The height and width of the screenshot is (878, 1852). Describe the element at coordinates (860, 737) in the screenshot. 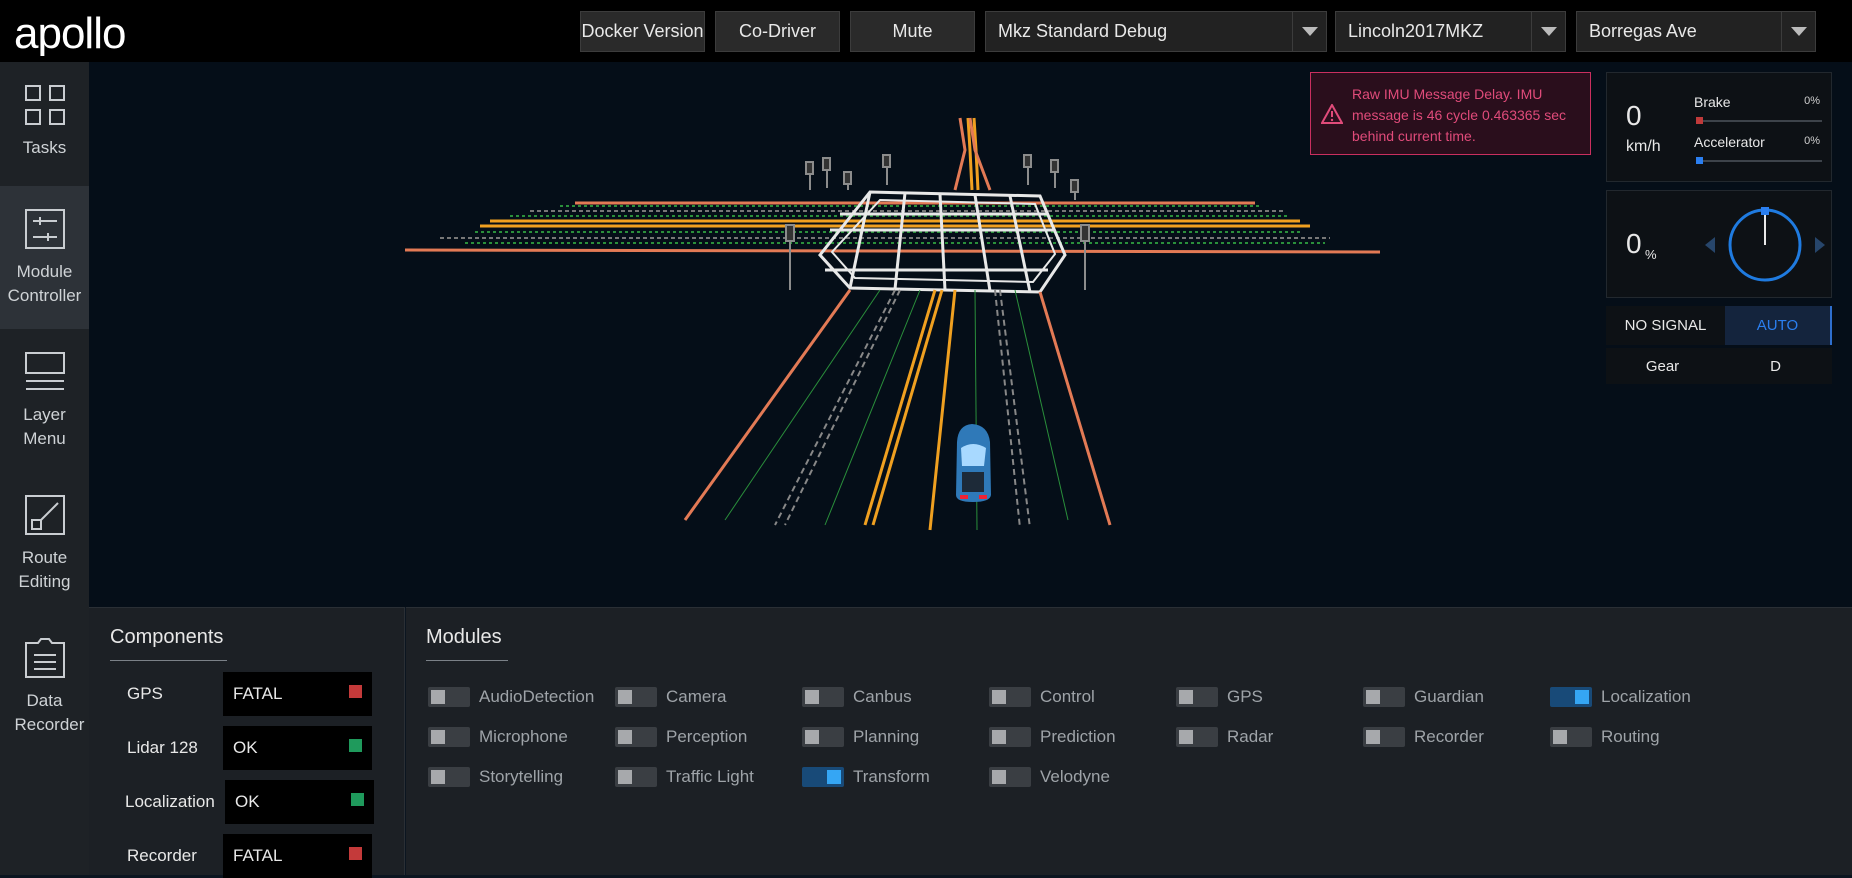

I see `module-toggle-planning: Planning` at that location.